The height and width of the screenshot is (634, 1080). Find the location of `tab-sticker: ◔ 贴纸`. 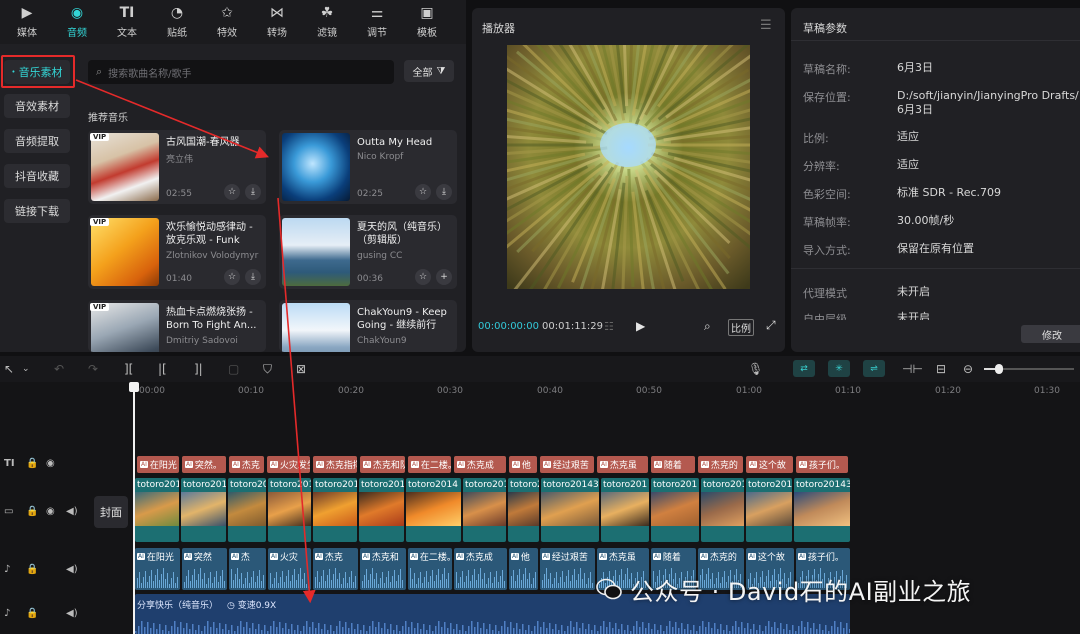

tab-sticker: ◔ 贴纸 is located at coordinates (177, 22).